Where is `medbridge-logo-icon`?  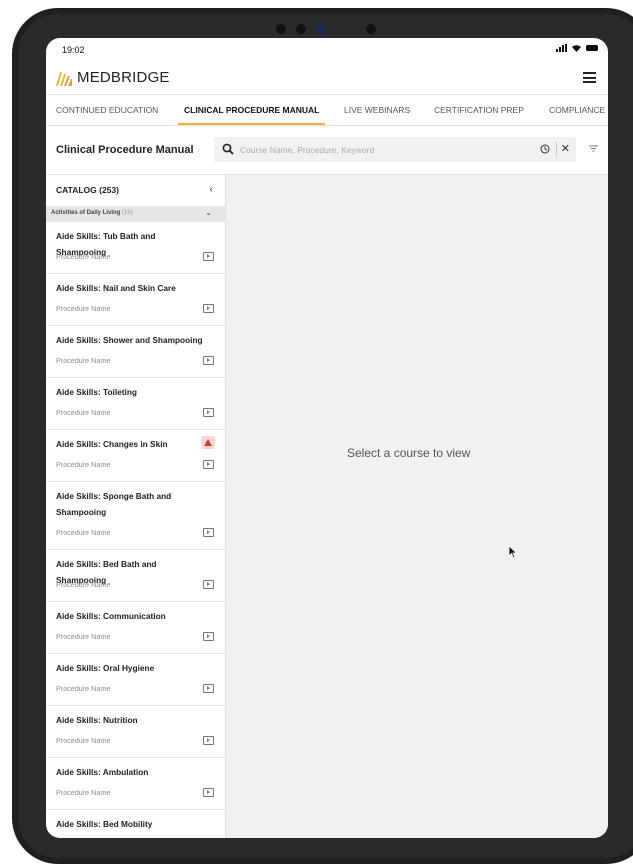 medbridge-logo-icon is located at coordinates (64, 78).